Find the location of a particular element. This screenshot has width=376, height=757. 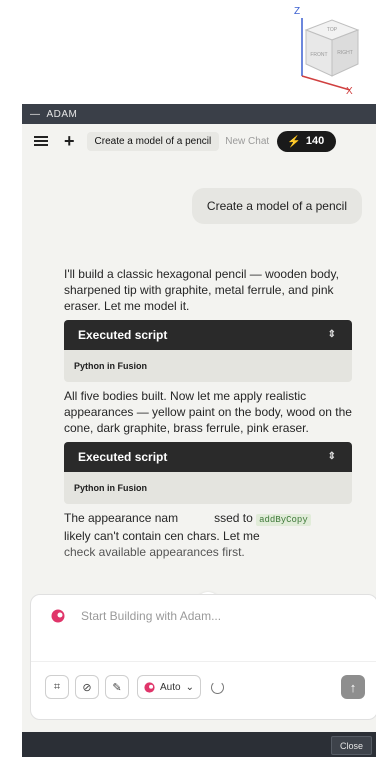

select-frame-icon: ⌗ is located at coordinates (57, 687).